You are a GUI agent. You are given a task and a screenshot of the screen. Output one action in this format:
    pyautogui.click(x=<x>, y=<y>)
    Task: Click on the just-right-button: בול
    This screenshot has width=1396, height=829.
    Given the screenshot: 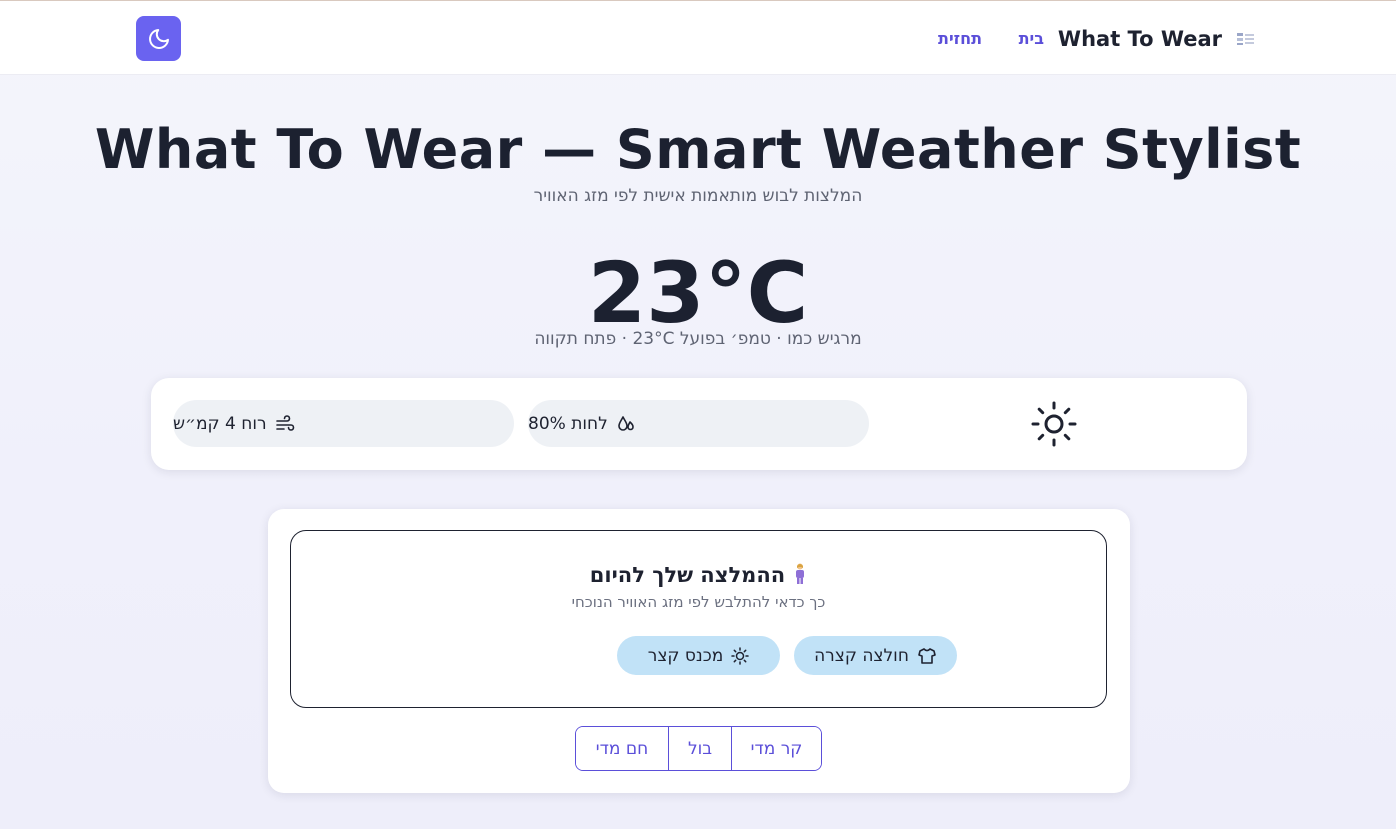 What is the action you would take?
    pyautogui.click(x=700, y=748)
    